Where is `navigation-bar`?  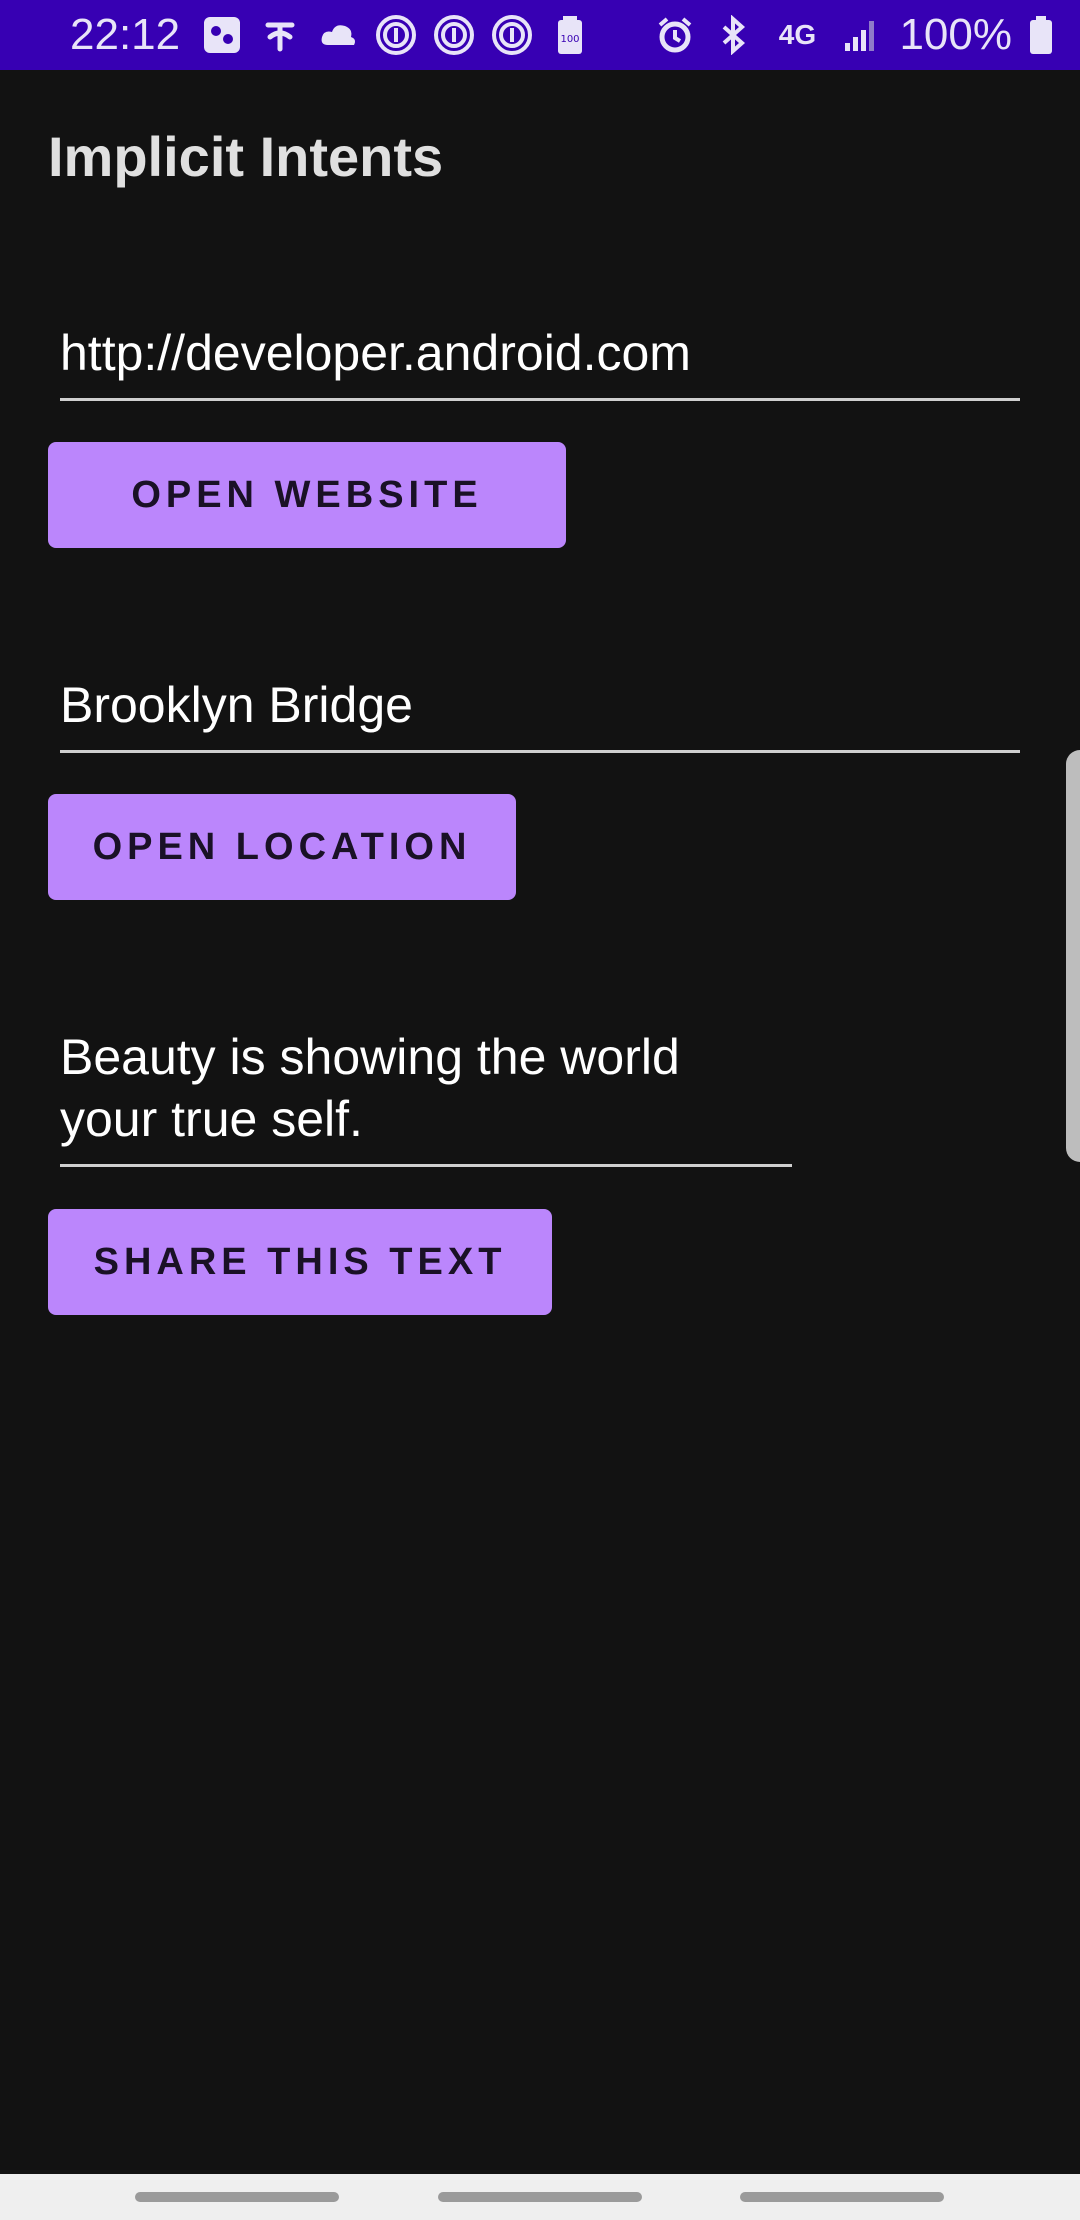
navigation-bar is located at coordinates (540, 2197).